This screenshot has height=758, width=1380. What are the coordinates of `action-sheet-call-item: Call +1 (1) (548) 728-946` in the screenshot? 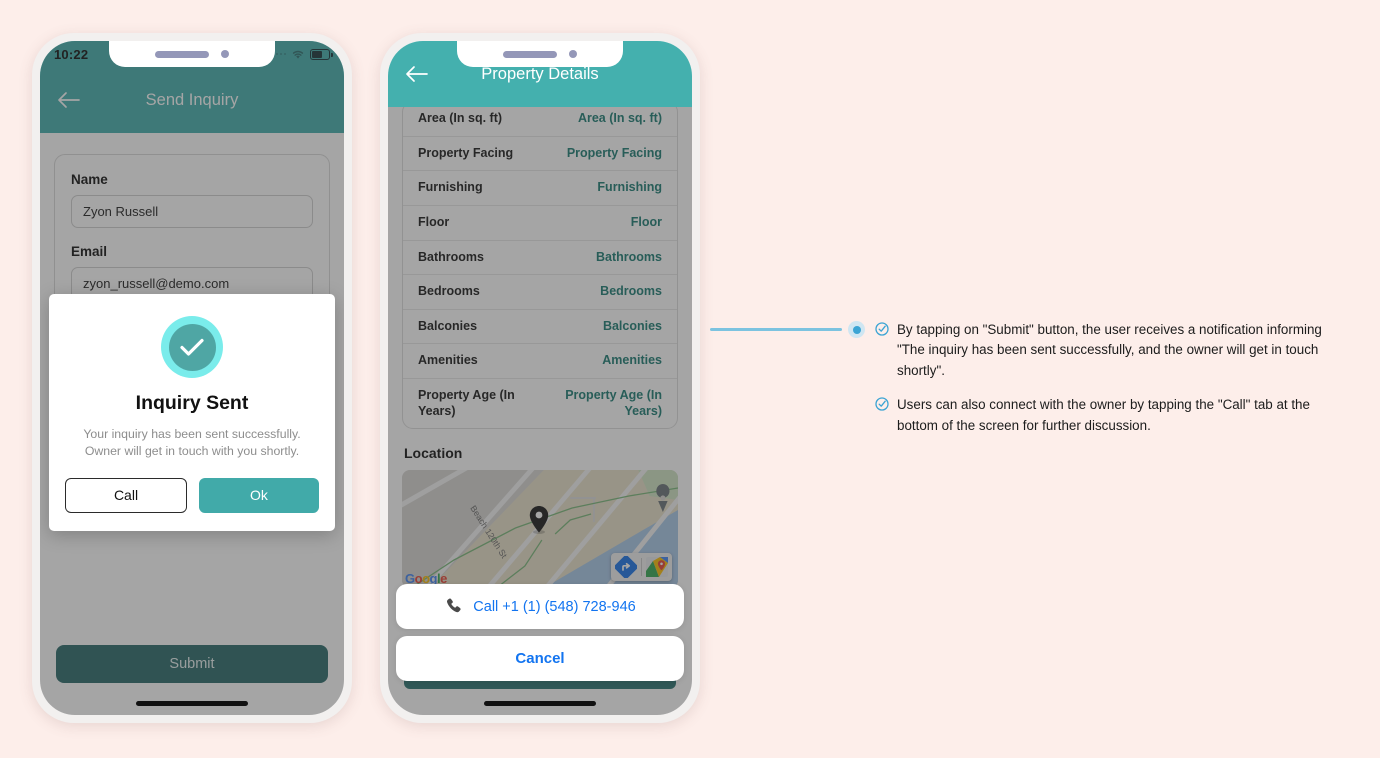 It's located at (540, 606).